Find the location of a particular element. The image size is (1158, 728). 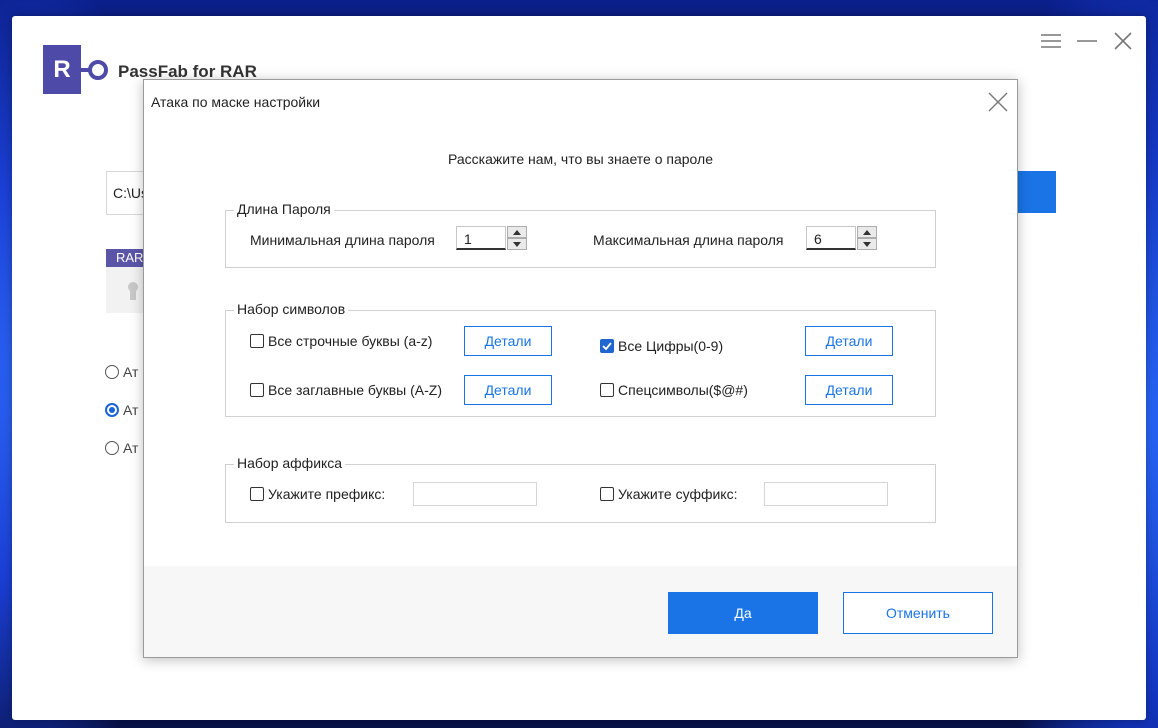

attack-option-2: Ат is located at coordinates (121, 410).